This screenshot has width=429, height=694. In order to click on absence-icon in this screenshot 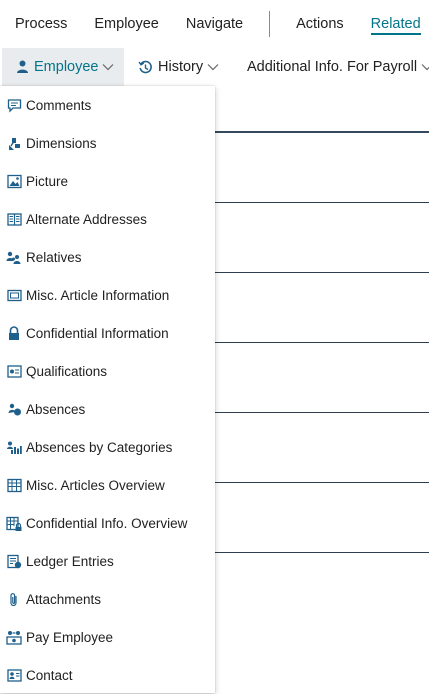, I will do `click(14, 409)`.